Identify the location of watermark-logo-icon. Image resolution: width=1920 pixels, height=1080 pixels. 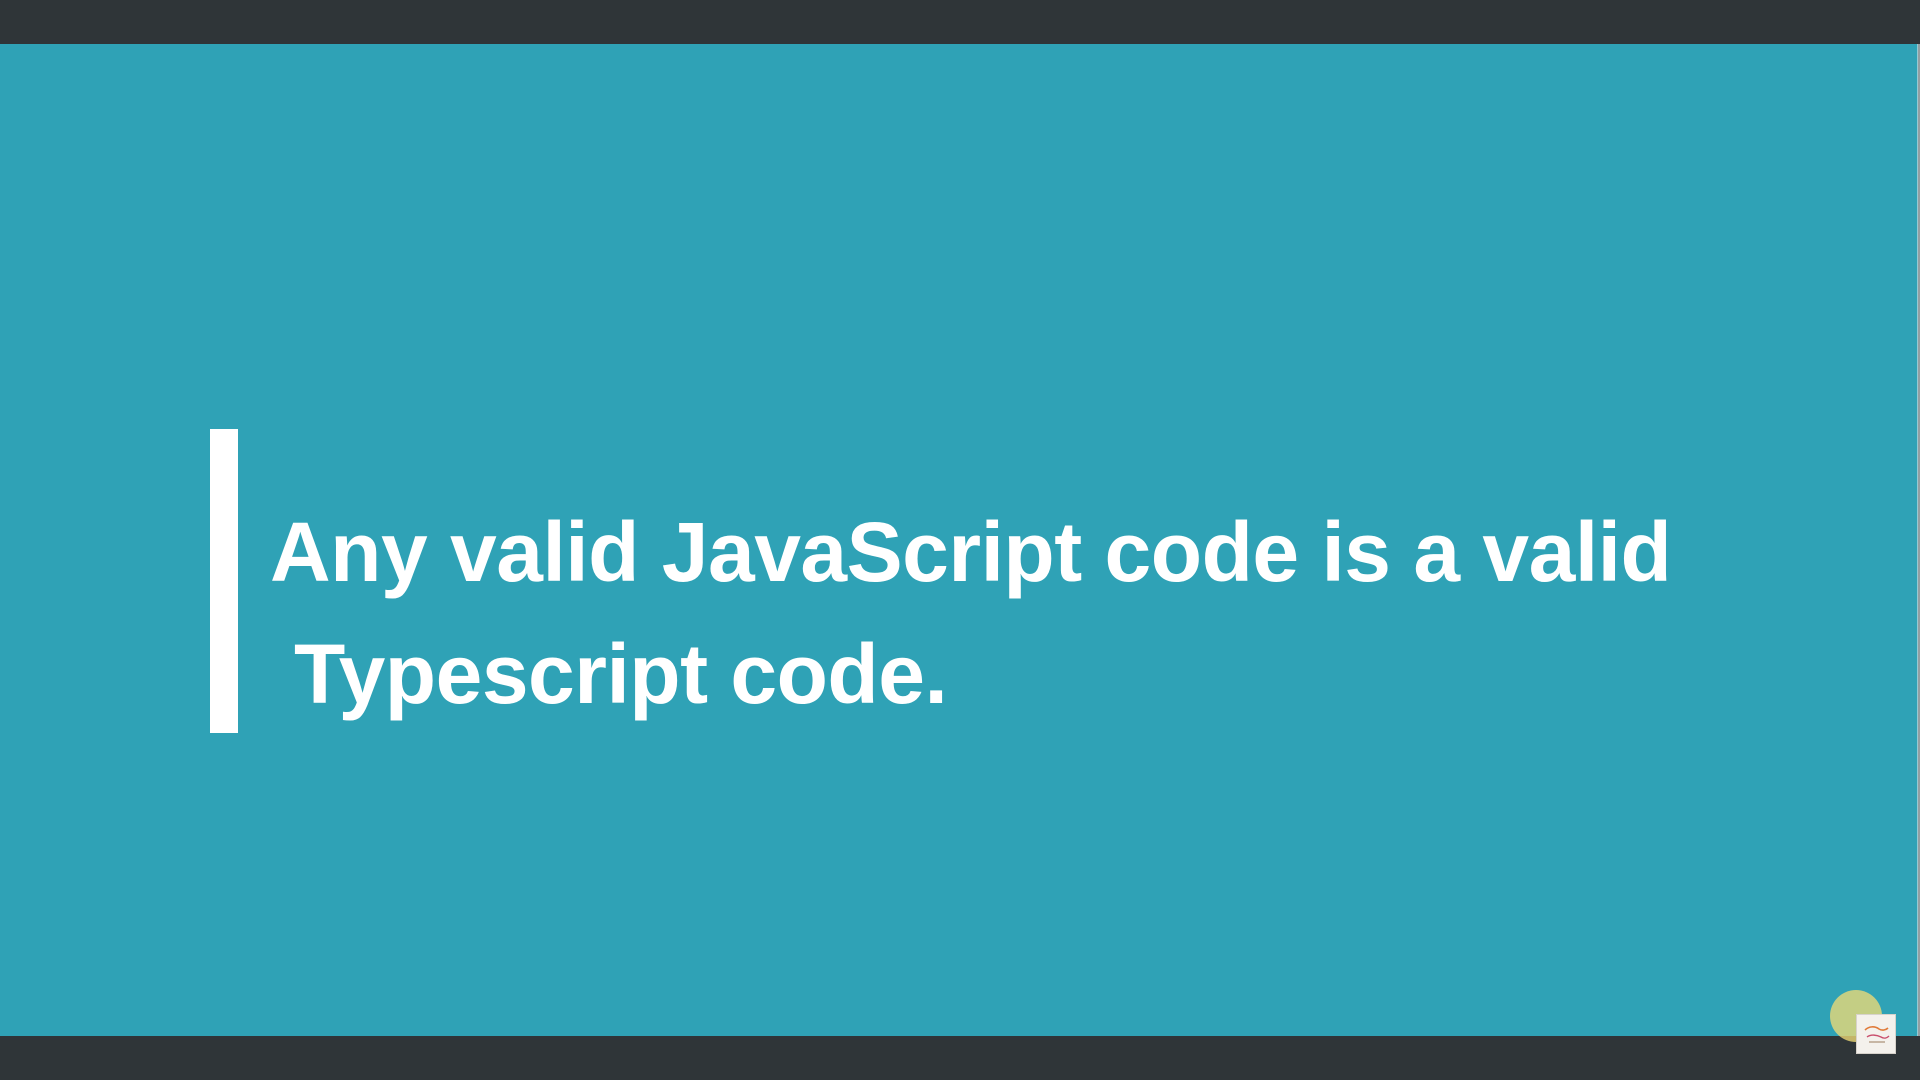
(1876, 1034).